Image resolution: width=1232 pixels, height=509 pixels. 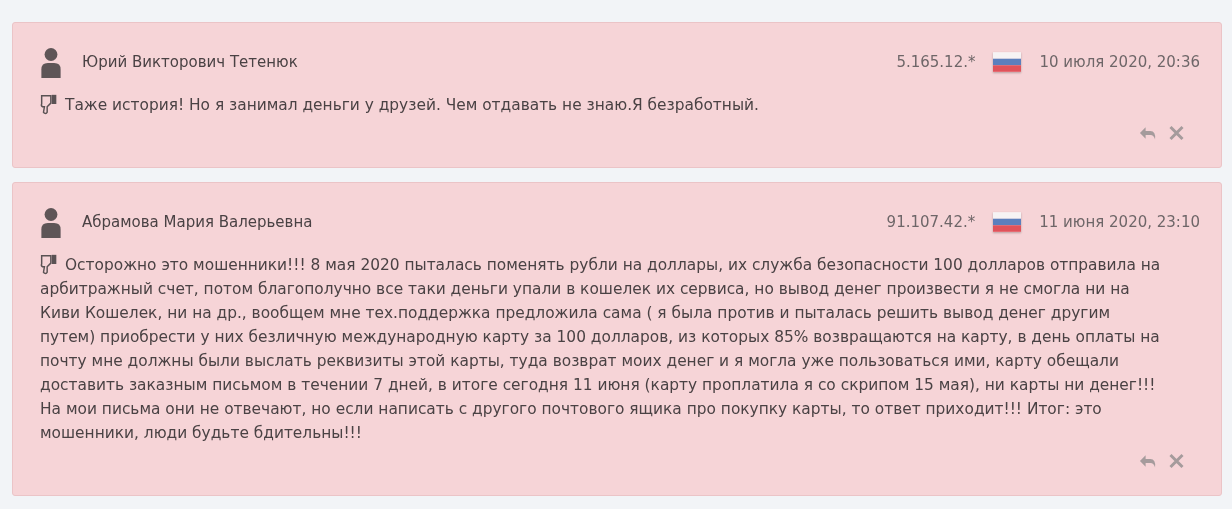 I want to click on comment-text: Таже история! Но я занимал деньги у друзей. Чем отдавать не знаю.Я безработный., so click(x=604, y=105).